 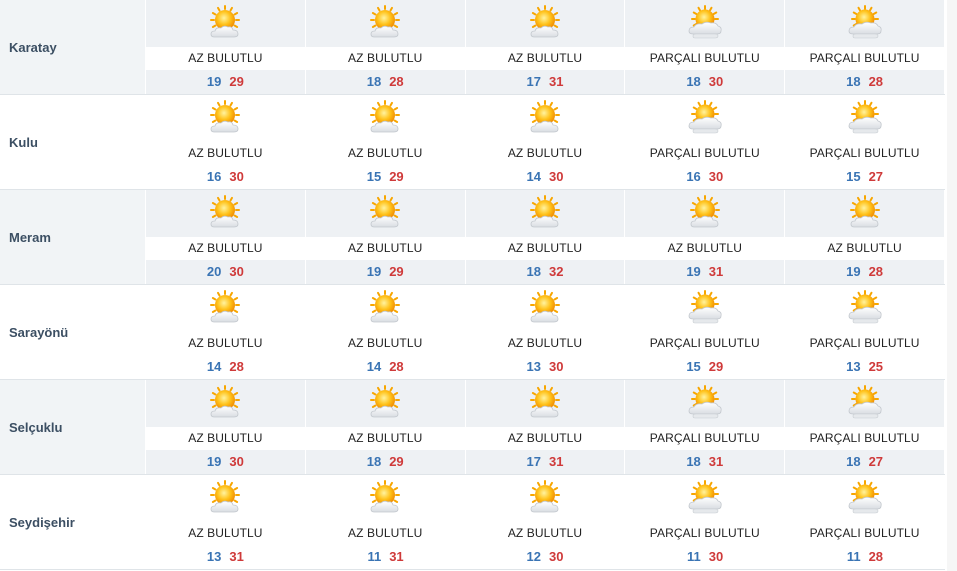 I want to click on city-name: Kulu, so click(x=72, y=142).